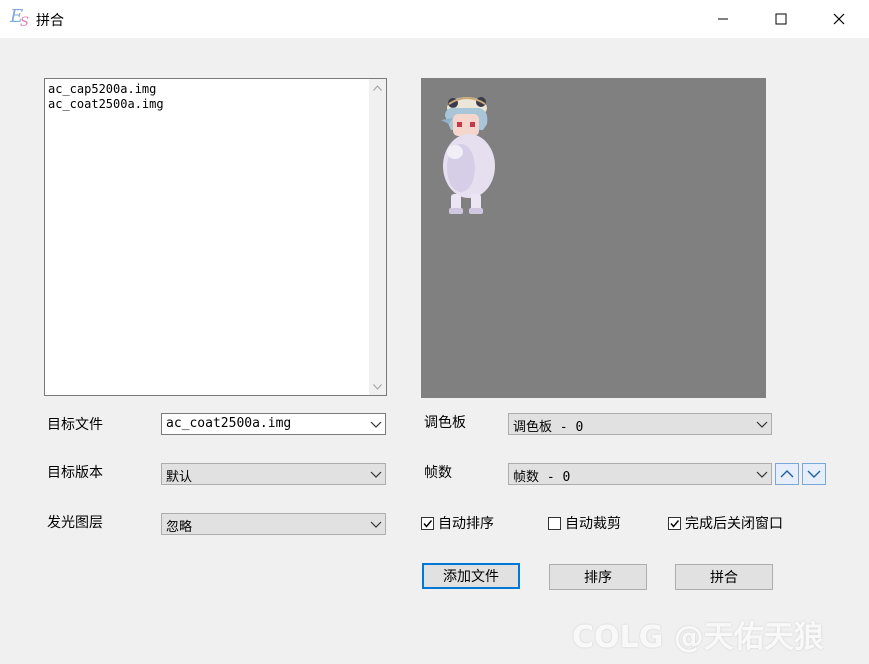  What do you see at coordinates (75, 473) in the screenshot?
I see `target-version-label: 目标版本` at bounding box center [75, 473].